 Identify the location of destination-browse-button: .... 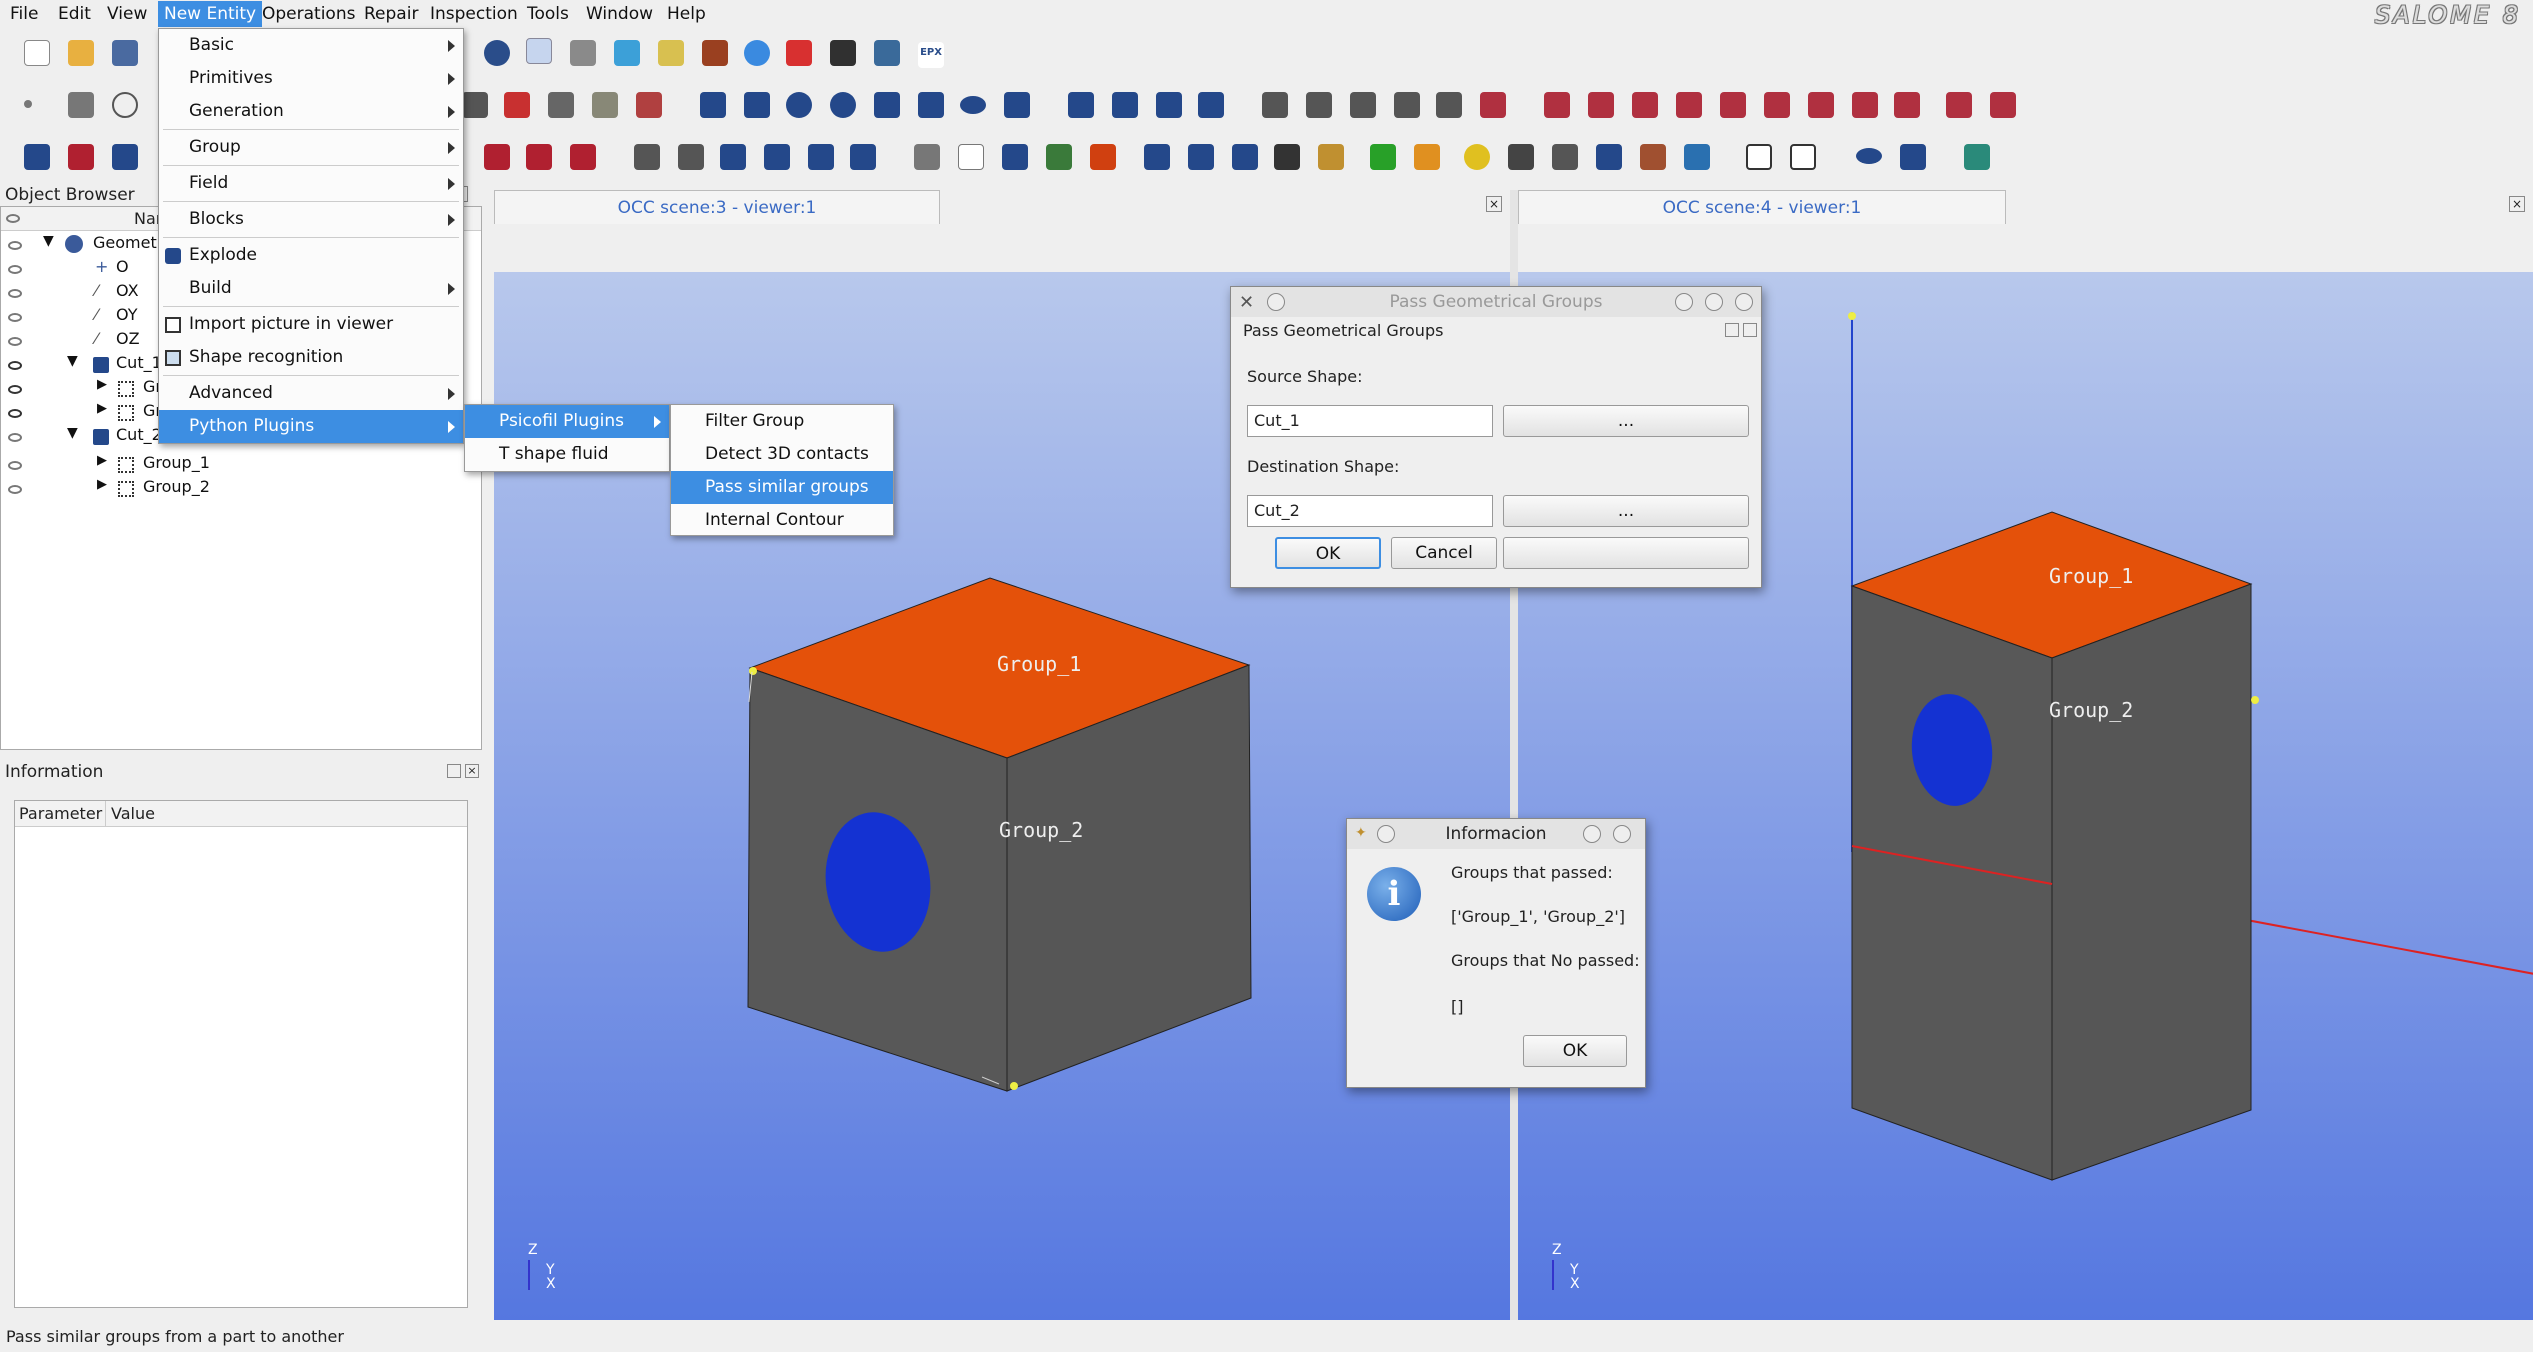
(1626, 511).